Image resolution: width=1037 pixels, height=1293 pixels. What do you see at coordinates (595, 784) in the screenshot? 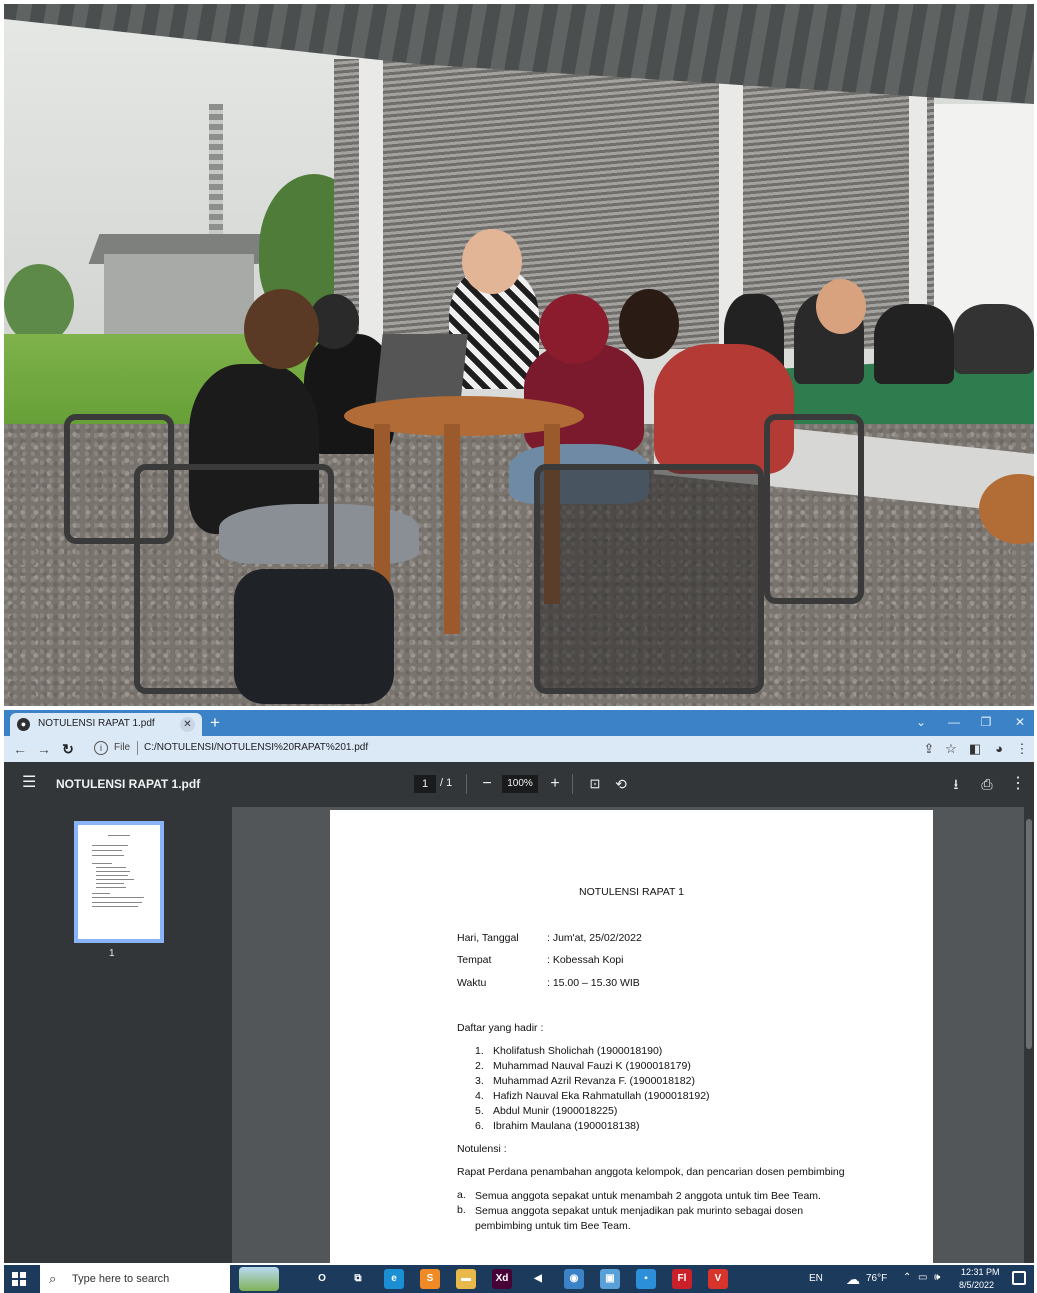
I see `fit-page-icon: ⊡` at bounding box center [595, 784].